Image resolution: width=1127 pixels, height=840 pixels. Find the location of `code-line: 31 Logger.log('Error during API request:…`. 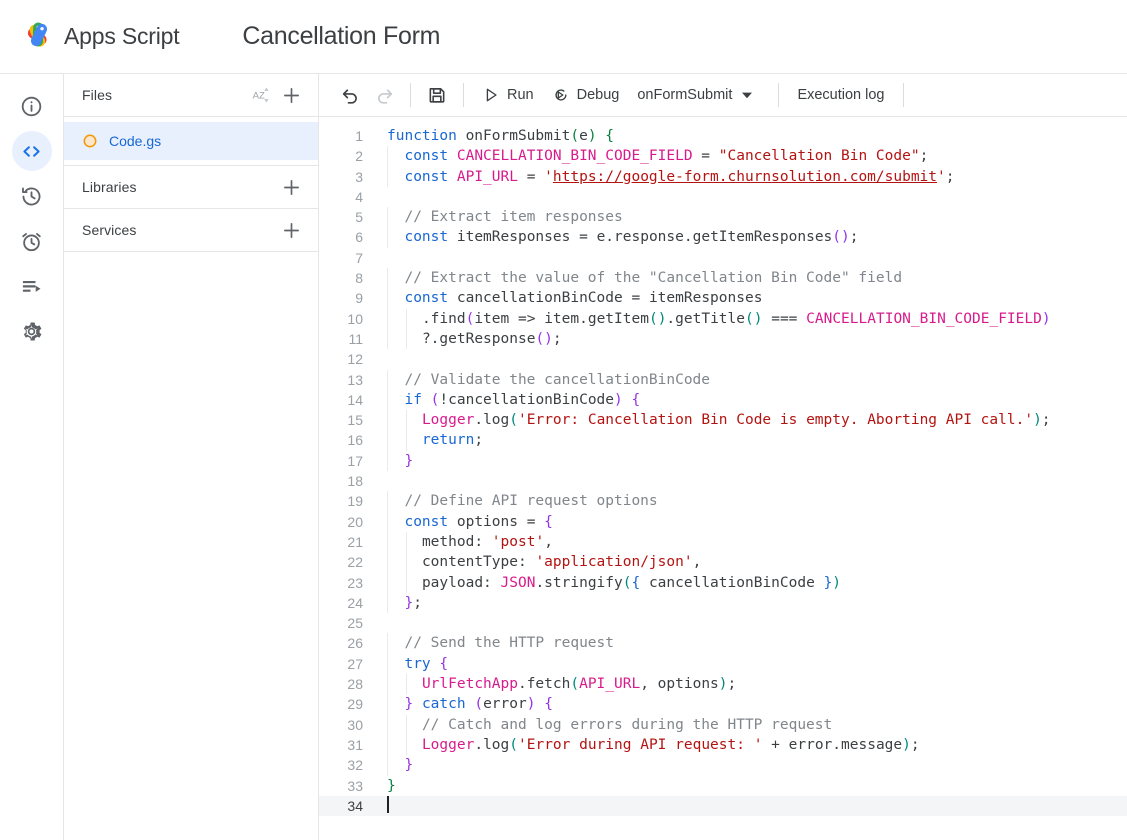

code-line: 31 Logger.log('Error during API request:… is located at coordinates (723, 745).